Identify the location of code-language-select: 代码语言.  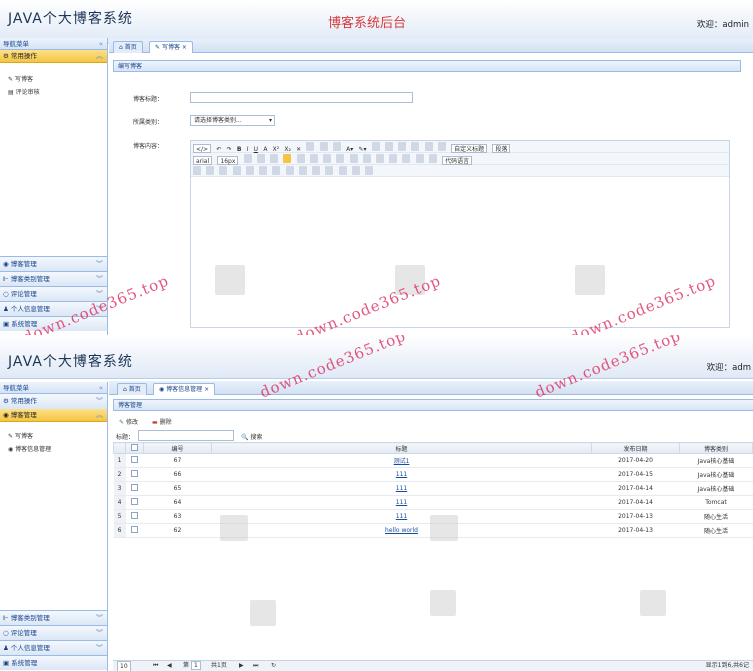
(457, 160).